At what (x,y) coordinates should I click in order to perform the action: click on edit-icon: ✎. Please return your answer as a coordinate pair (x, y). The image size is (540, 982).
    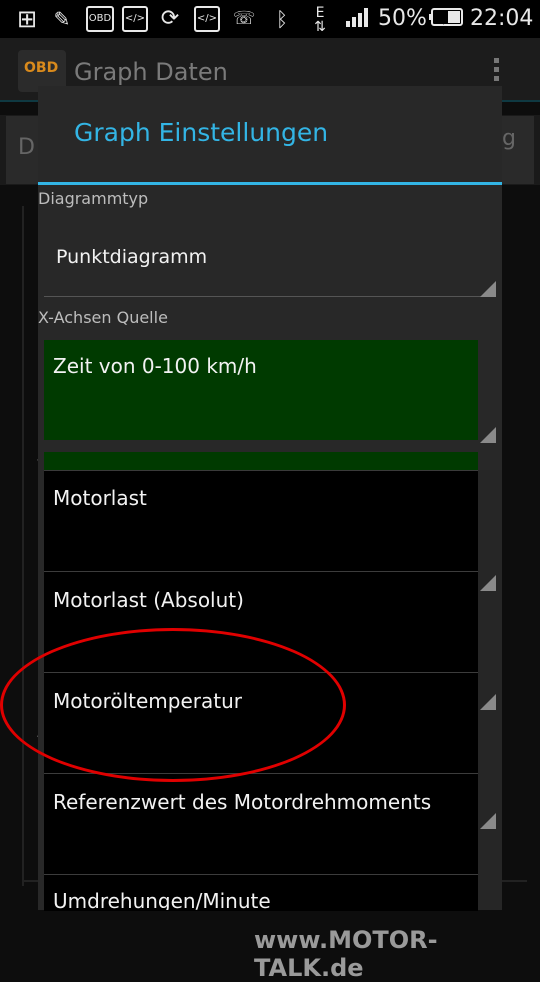
    Looking at the image, I should click on (62, 19).